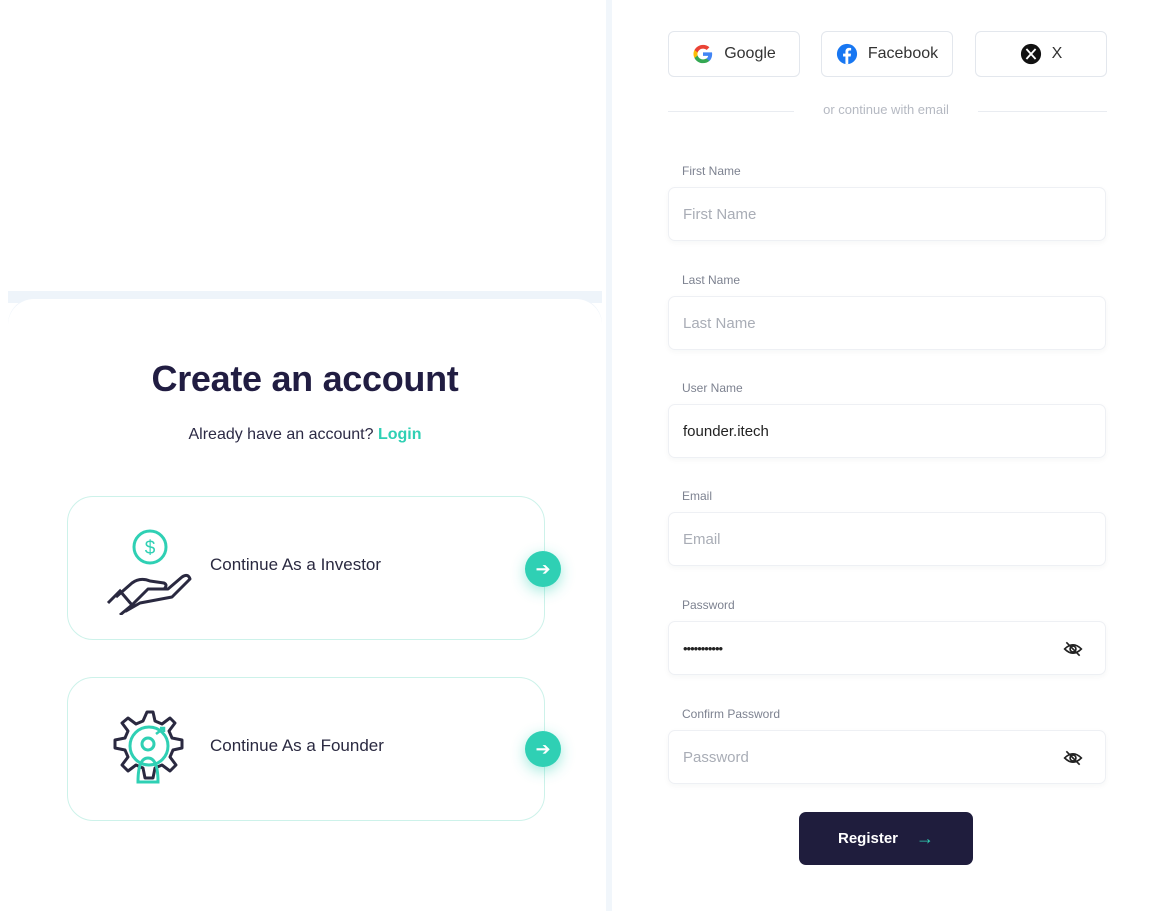  I want to click on founder-option-card: Continue As a Founder, so click(306, 749).